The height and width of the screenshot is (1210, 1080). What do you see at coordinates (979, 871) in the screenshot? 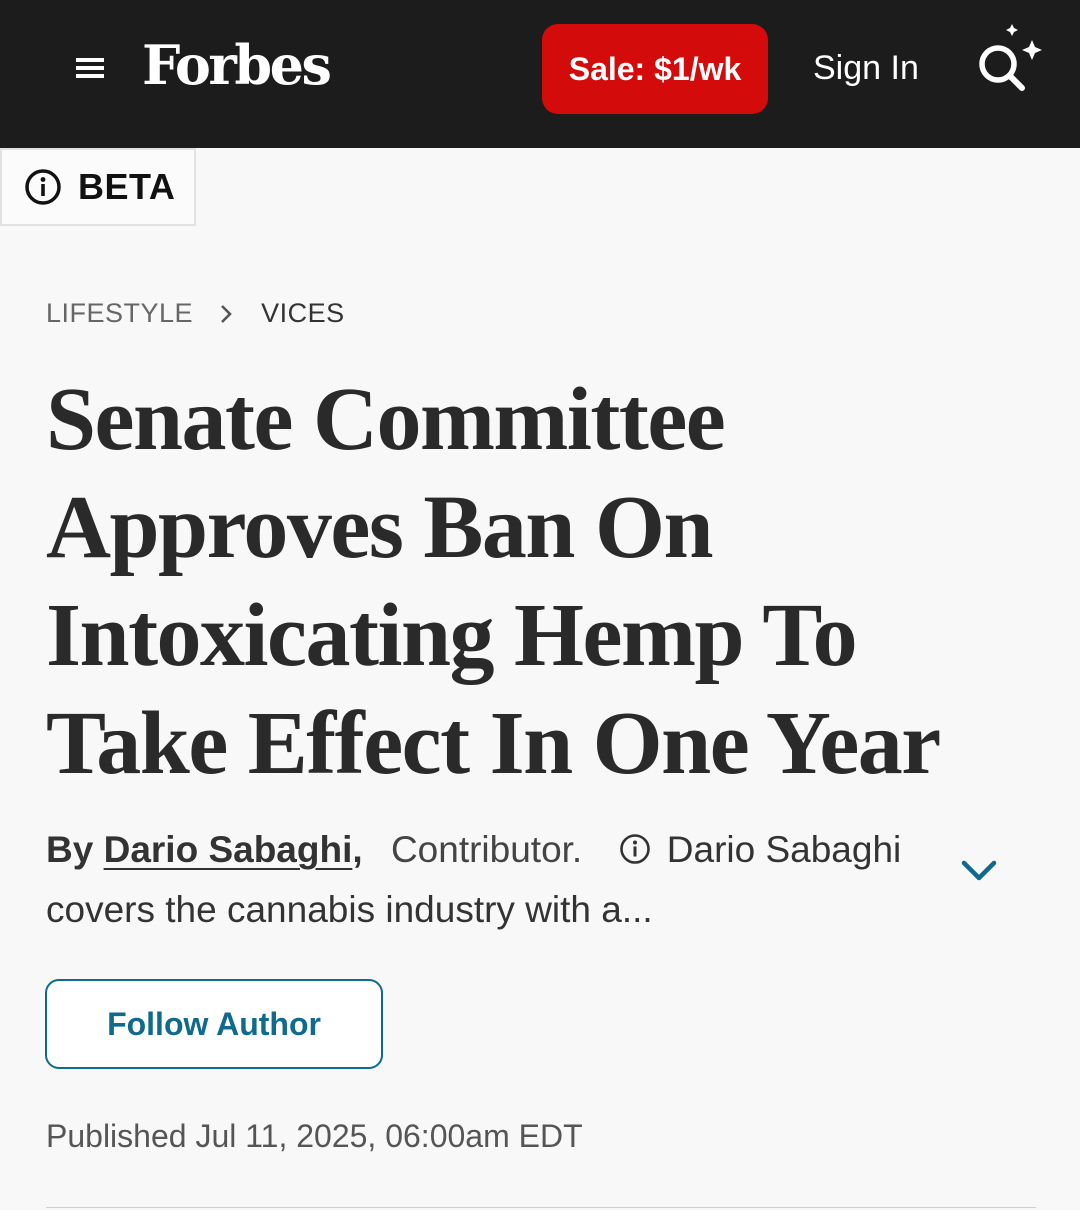
I see `chevron-down-icon` at bounding box center [979, 871].